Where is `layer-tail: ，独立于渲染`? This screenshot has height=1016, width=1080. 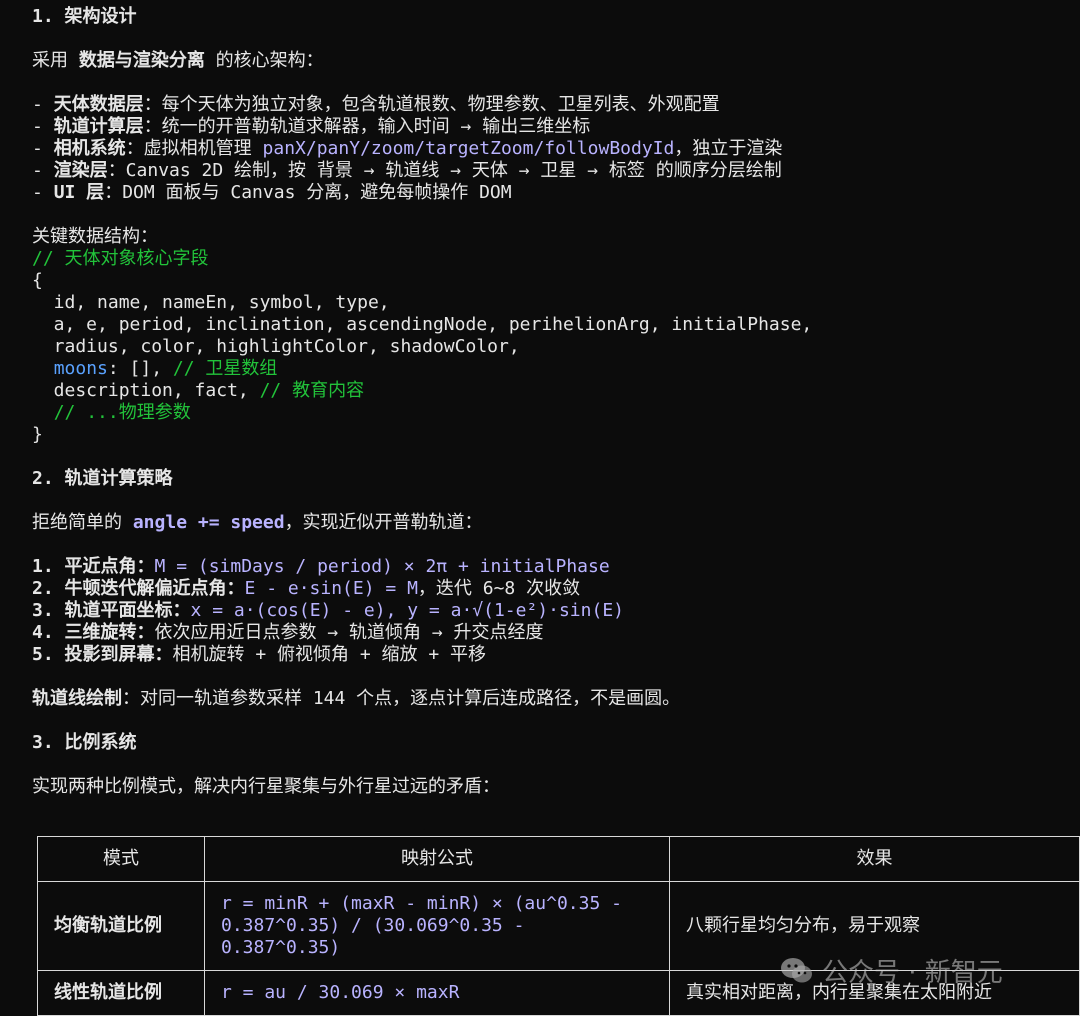
layer-tail: ，独立于渲染 is located at coordinates (728, 148).